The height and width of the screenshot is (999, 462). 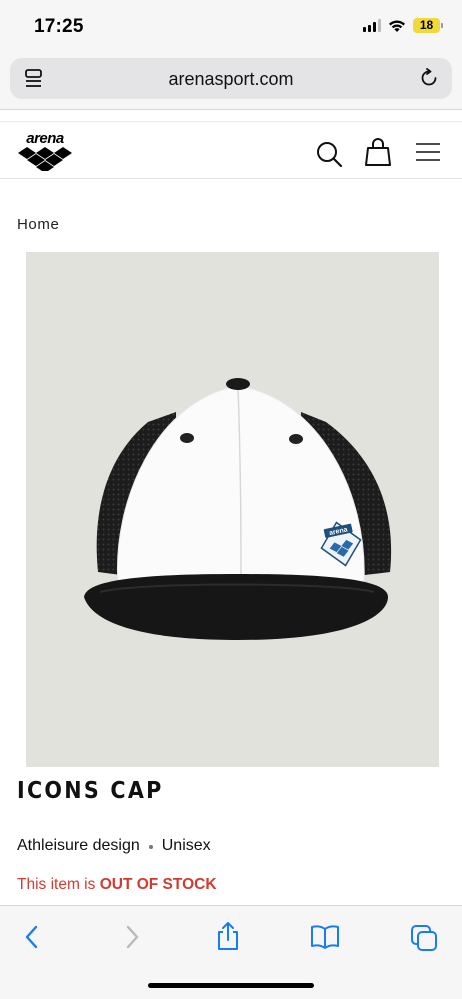 What do you see at coordinates (90, 791) in the screenshot?
I see `product-title: ICONS CAP` at bounding box center [90, 791].